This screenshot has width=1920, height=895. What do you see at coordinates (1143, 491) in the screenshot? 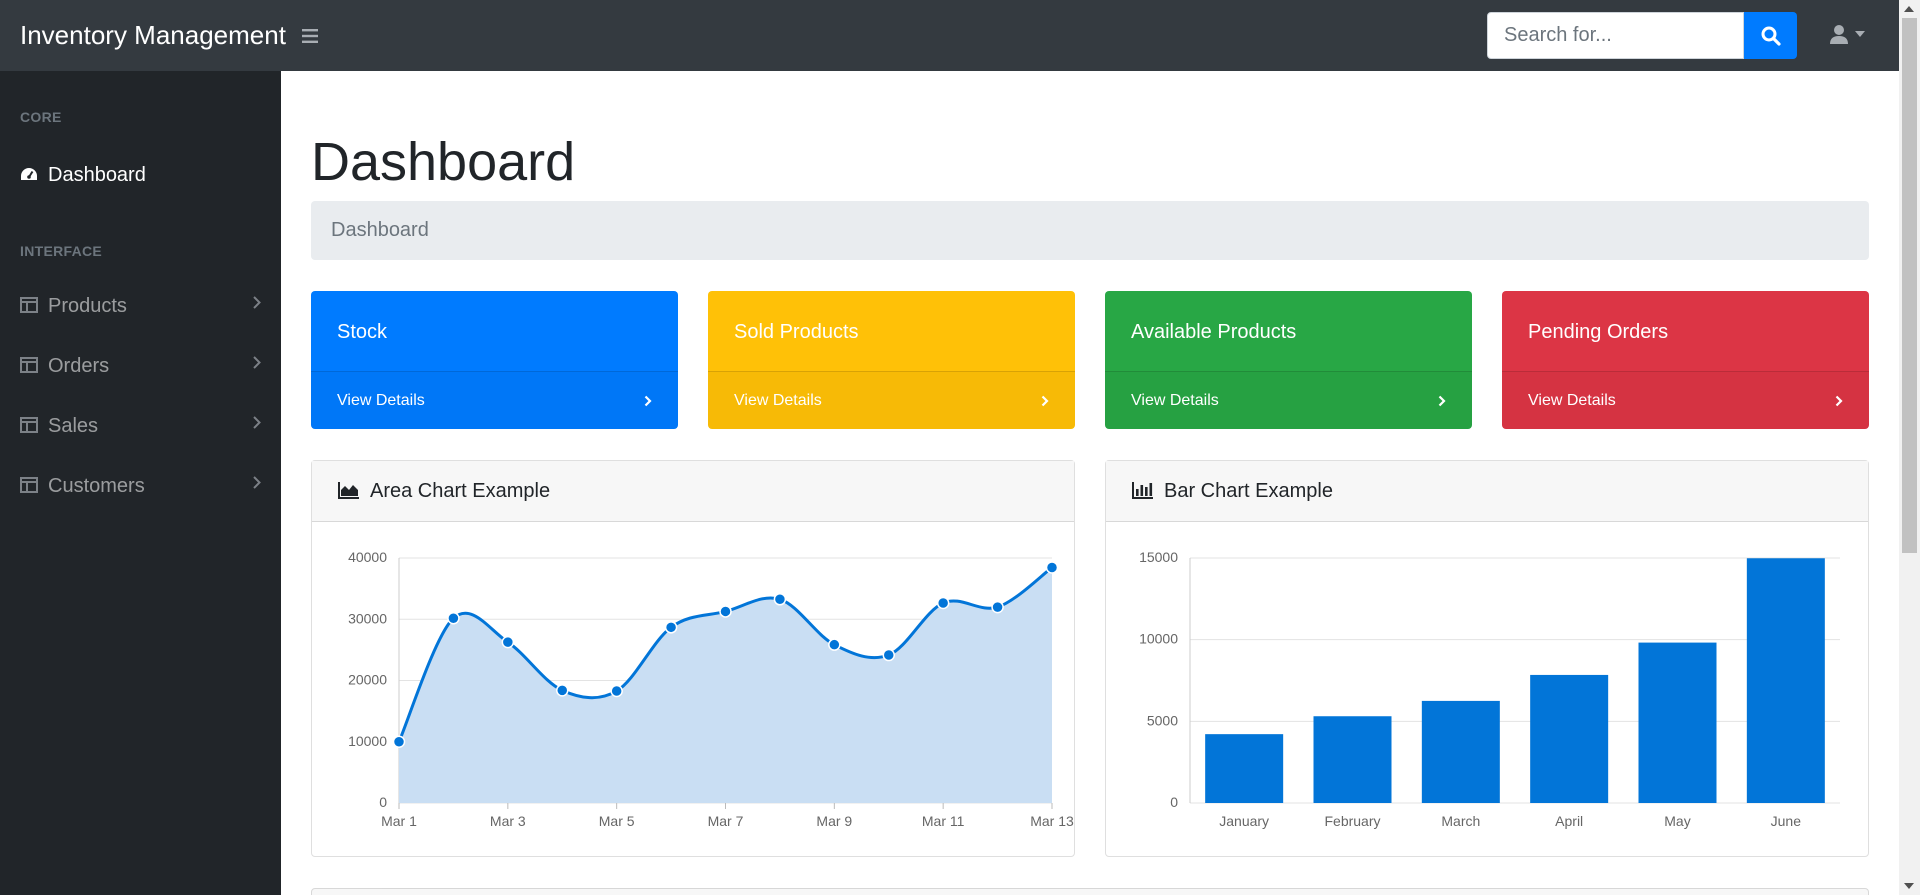
I see `bar-chart-icon` at bounding box center [1143, 491].